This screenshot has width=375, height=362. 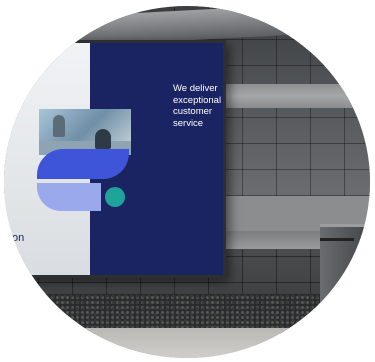 What do you see at coordinates (197, 106) in the screenshot?
I see `billboard-tagline: We deliver exceptional customer service` at bounding box center [197, 106].